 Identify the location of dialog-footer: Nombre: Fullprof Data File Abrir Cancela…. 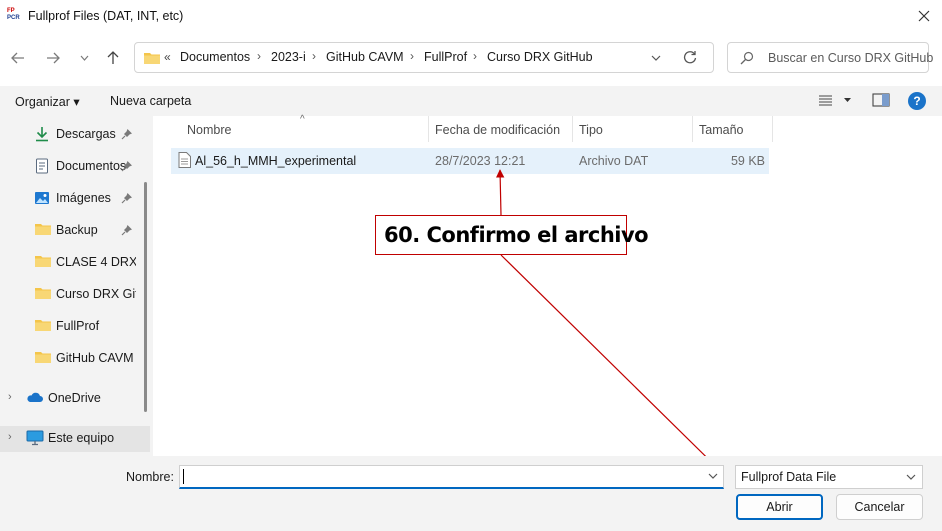
(471, 493).